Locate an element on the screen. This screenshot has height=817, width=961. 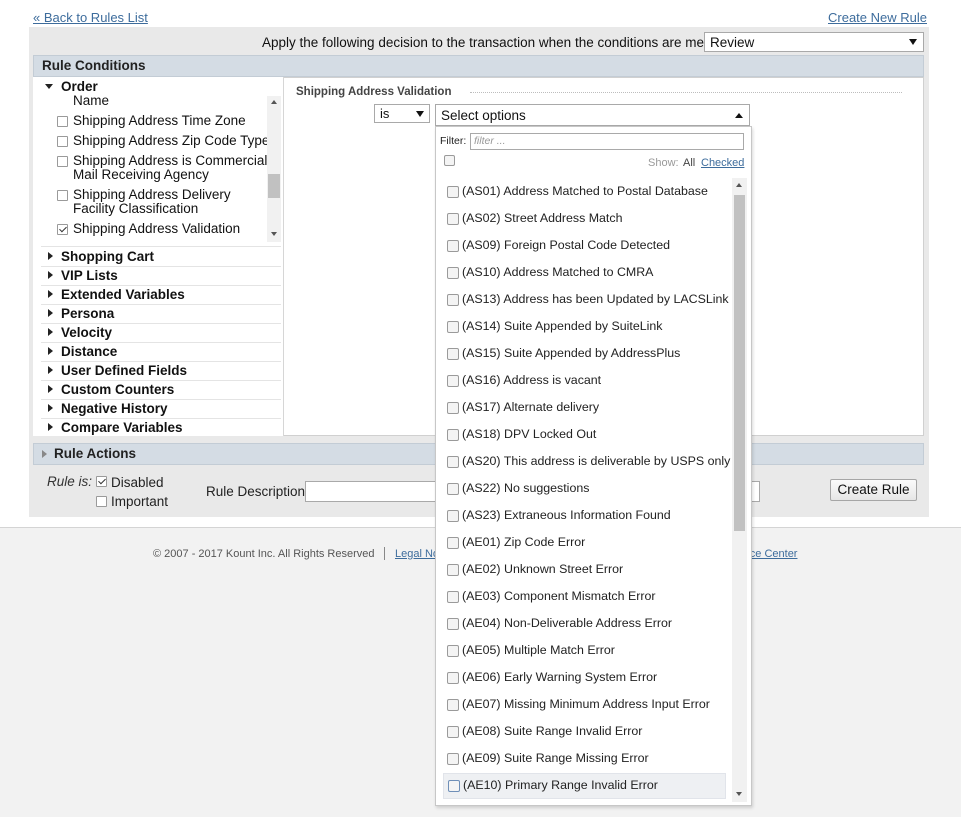
options-scrollbar is located at coordinates (739, 490).